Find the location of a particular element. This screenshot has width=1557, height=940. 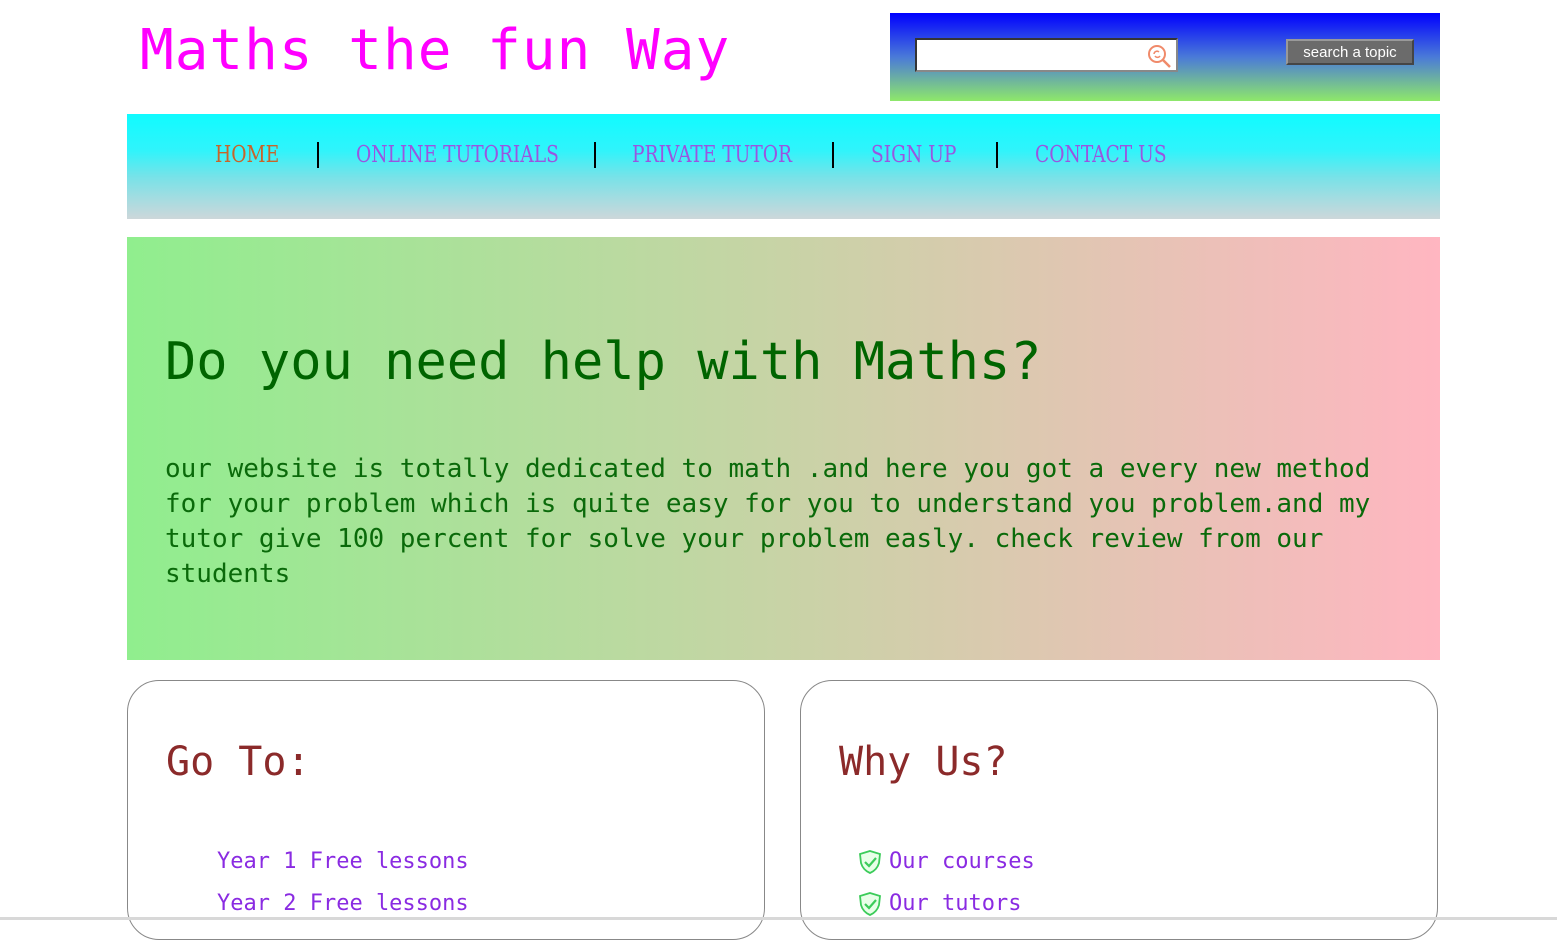

goto-list: Year 1 Free lessons Year 2 Free lessons is located at coordinates (343, 883).